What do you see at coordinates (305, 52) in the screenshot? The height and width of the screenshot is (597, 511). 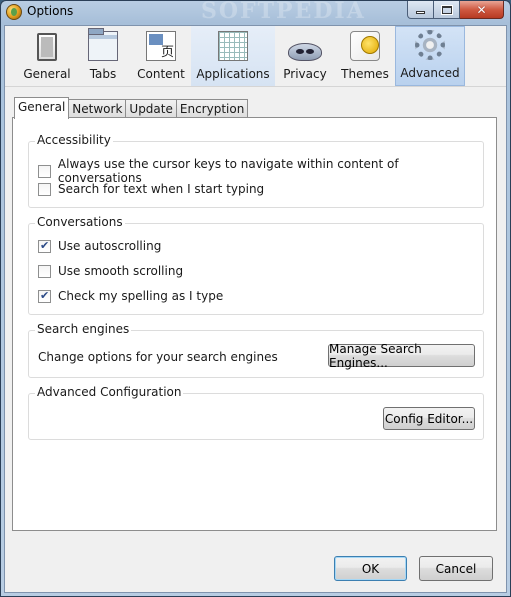 I see `privacy-mask-icon` at bounding box center [305, 52].